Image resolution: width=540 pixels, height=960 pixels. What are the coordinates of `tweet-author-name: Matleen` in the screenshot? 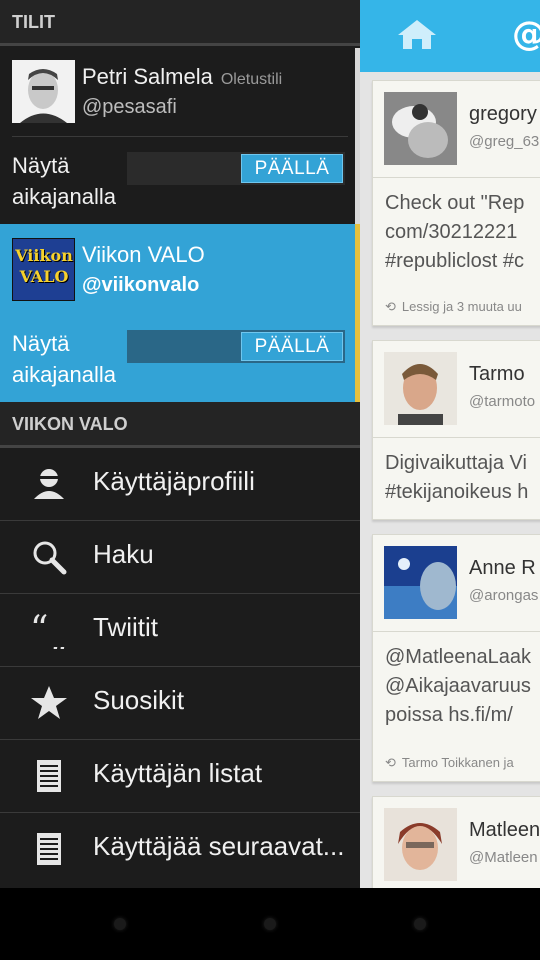 It's located at (504, 830).